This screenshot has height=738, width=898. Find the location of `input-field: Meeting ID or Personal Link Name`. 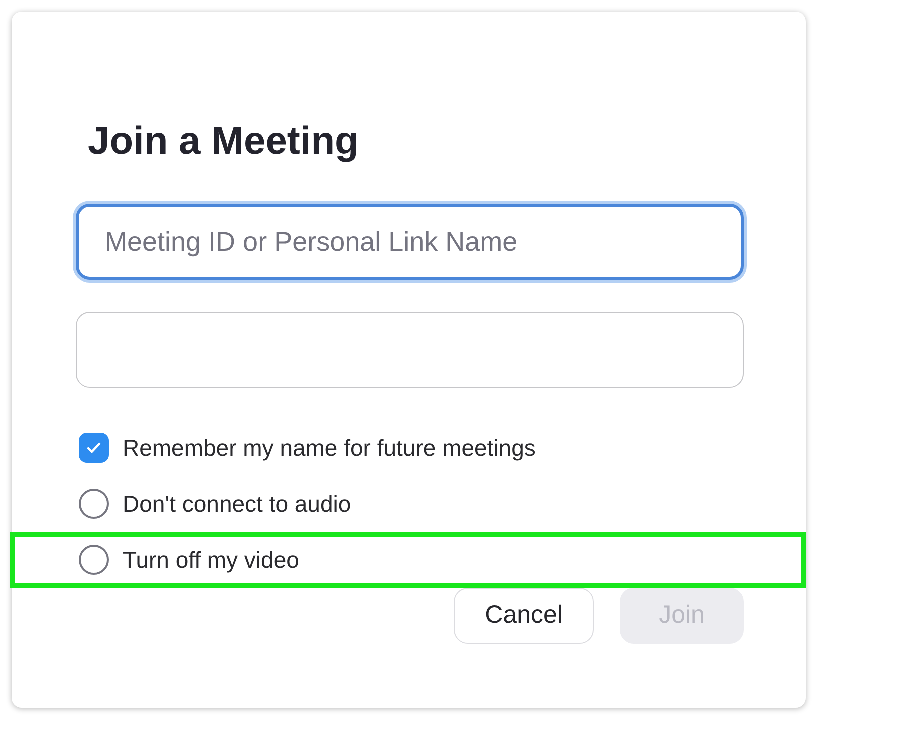

input-field: Meeting ID or Personal Link Name is located at coordinates (410, 242).